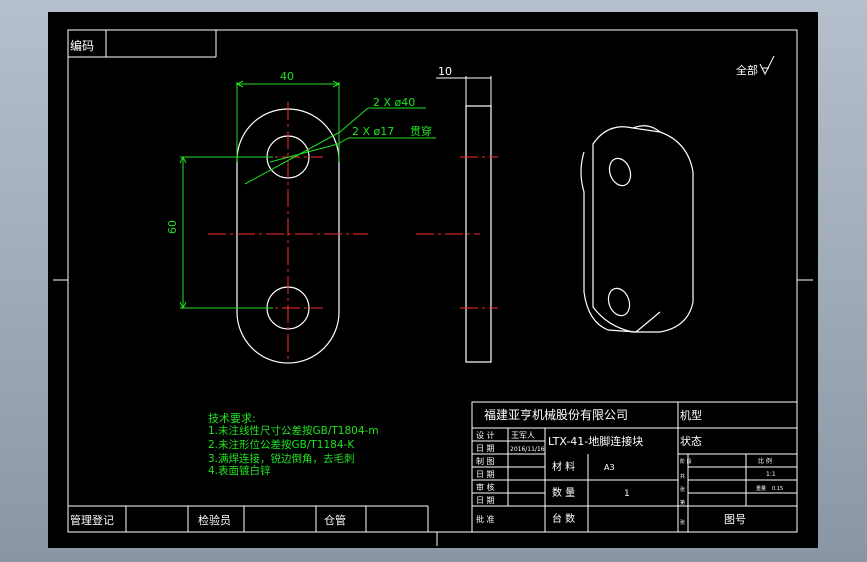  Describe the element at coordinates (595, 441) in the screenshot. I see `part-name: LTX-41-地脚连接块` at that location.